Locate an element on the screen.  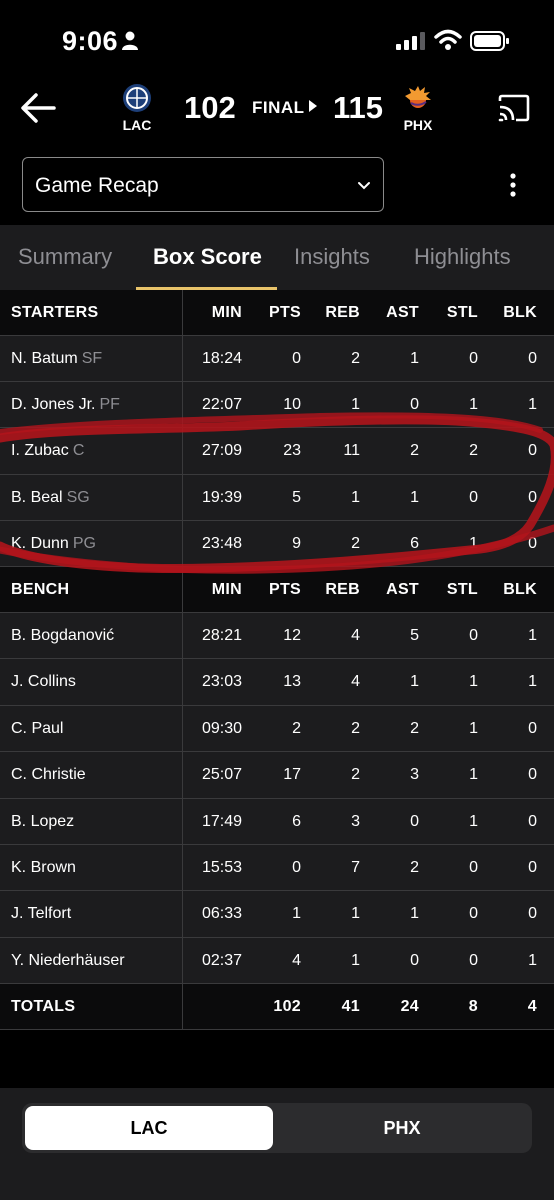
player-name: I. Zubac C is located at coordinates (47, 451).